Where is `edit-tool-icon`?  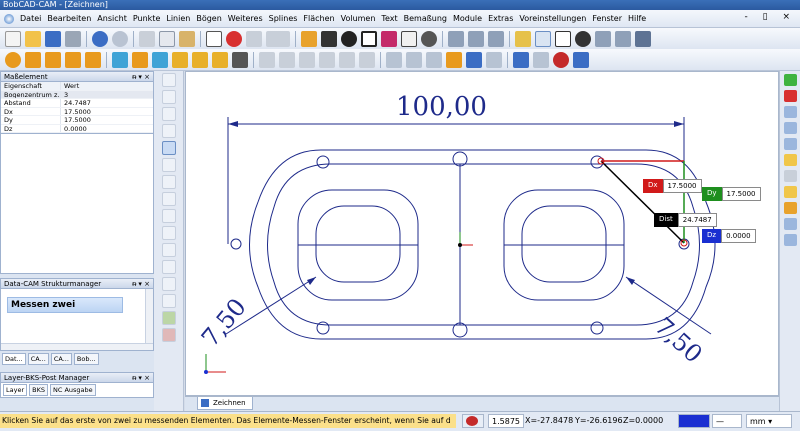 edit-tool-icon is located at coordinates (169, 318).